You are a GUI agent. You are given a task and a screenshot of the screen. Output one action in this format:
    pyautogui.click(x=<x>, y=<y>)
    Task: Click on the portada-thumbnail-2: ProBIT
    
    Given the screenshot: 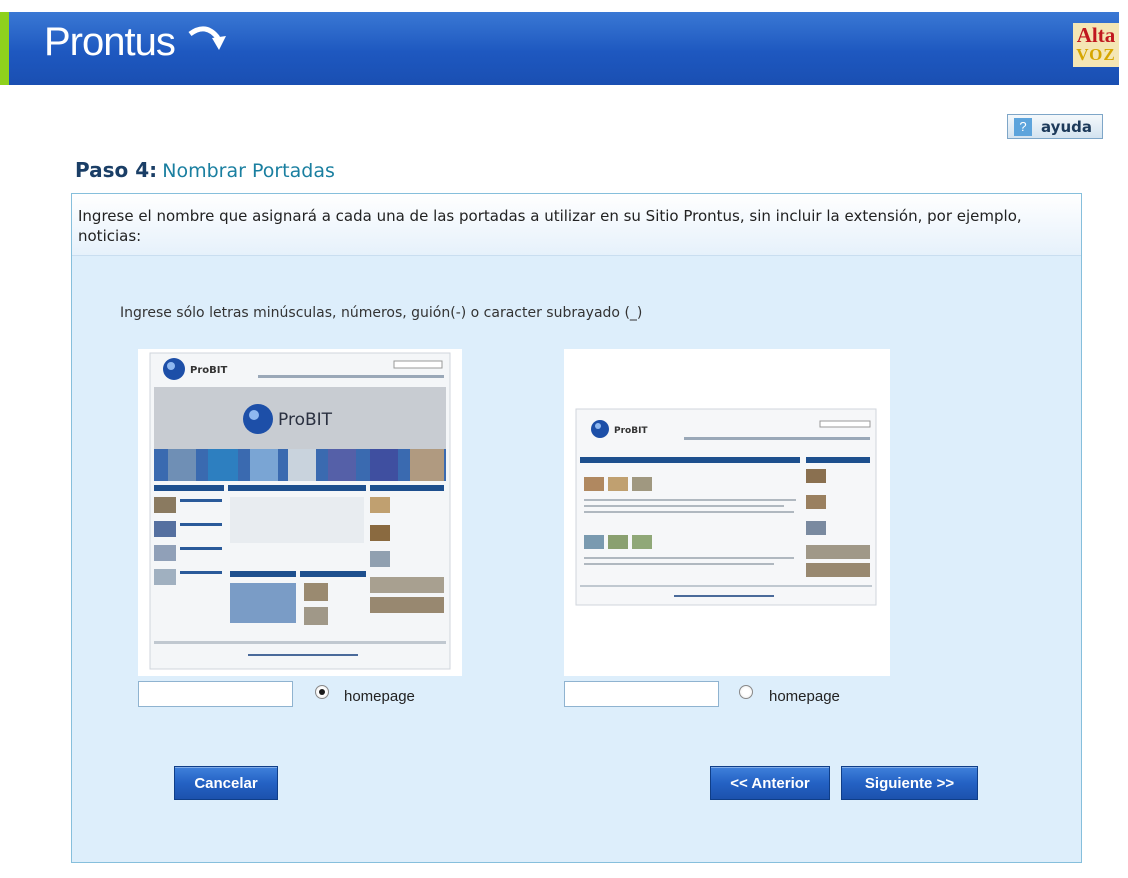 What is the action you would take?
    pyautogui.click(x=727, y=512)
    